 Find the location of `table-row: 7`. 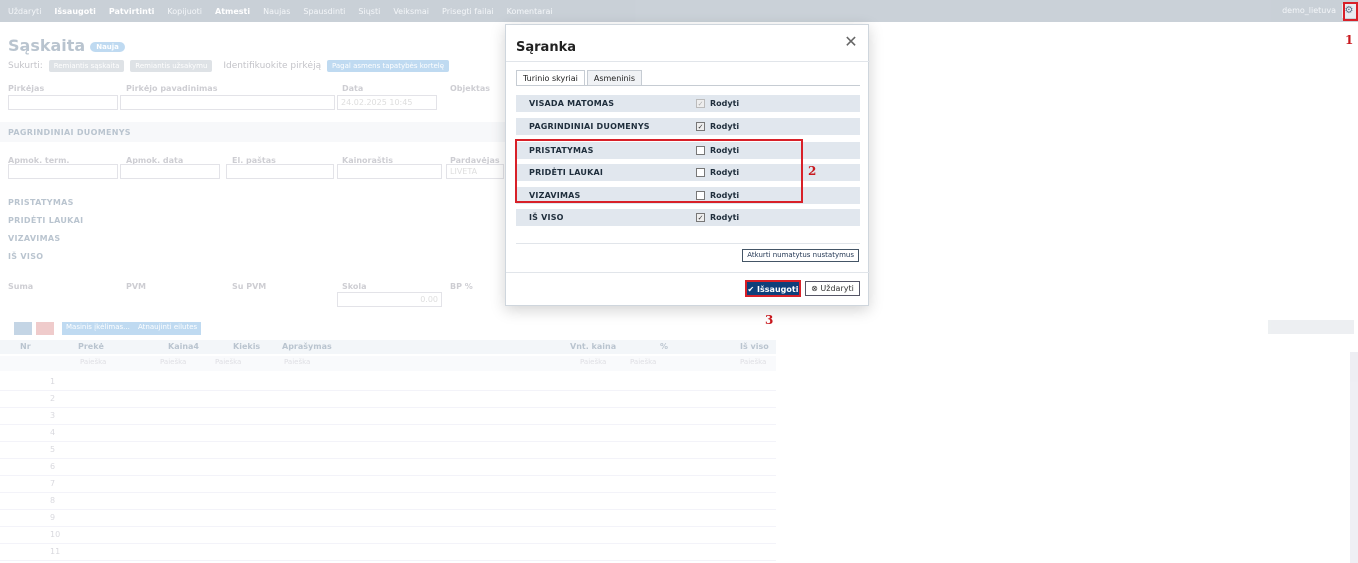

table-row: 7 is located at coordinates (388, 484).